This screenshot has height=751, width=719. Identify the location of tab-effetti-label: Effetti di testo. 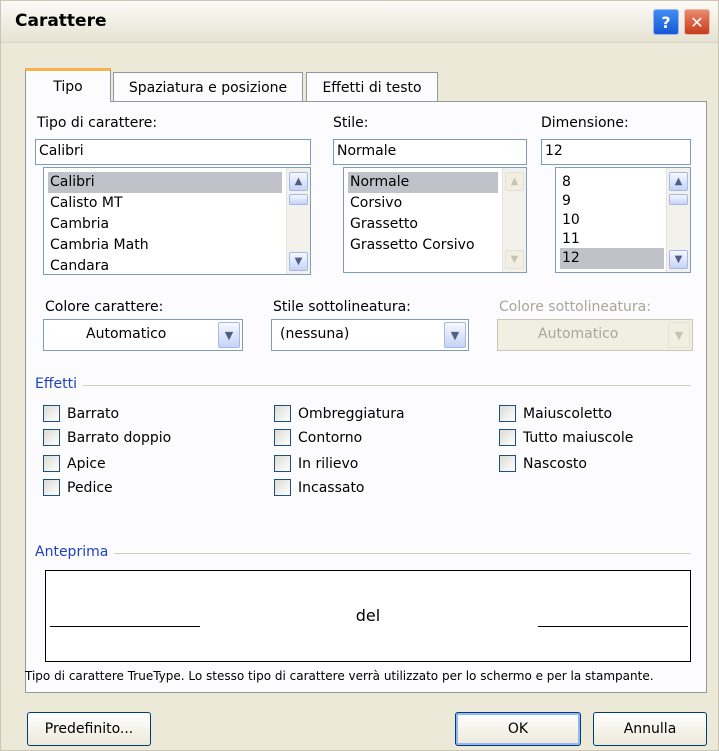
(372, 87).